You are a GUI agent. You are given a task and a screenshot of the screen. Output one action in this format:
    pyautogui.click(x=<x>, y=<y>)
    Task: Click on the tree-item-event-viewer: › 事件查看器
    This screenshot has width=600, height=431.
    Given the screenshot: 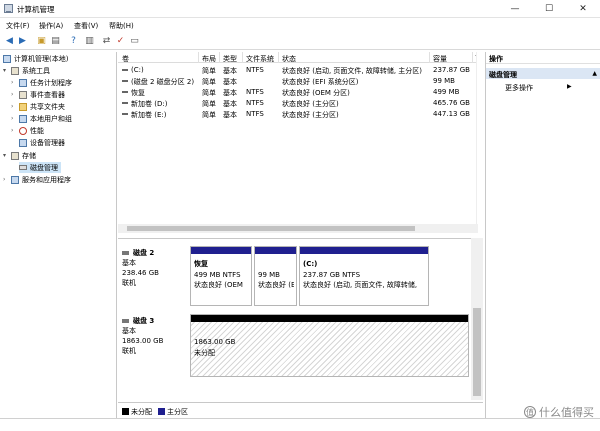 What is the action you would take?
    pyautogui.click(x=38, y=94)
    